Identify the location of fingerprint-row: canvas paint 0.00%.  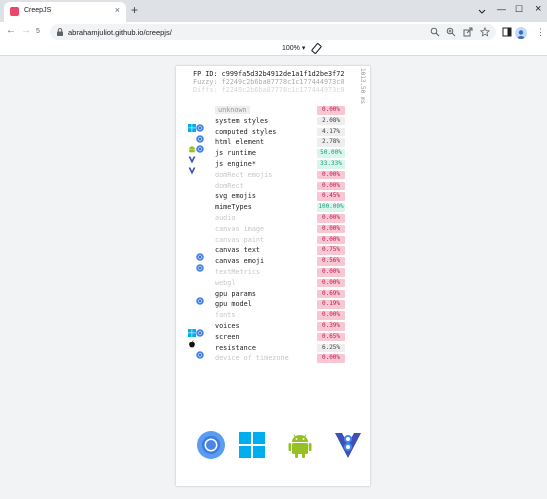
(272, 240).